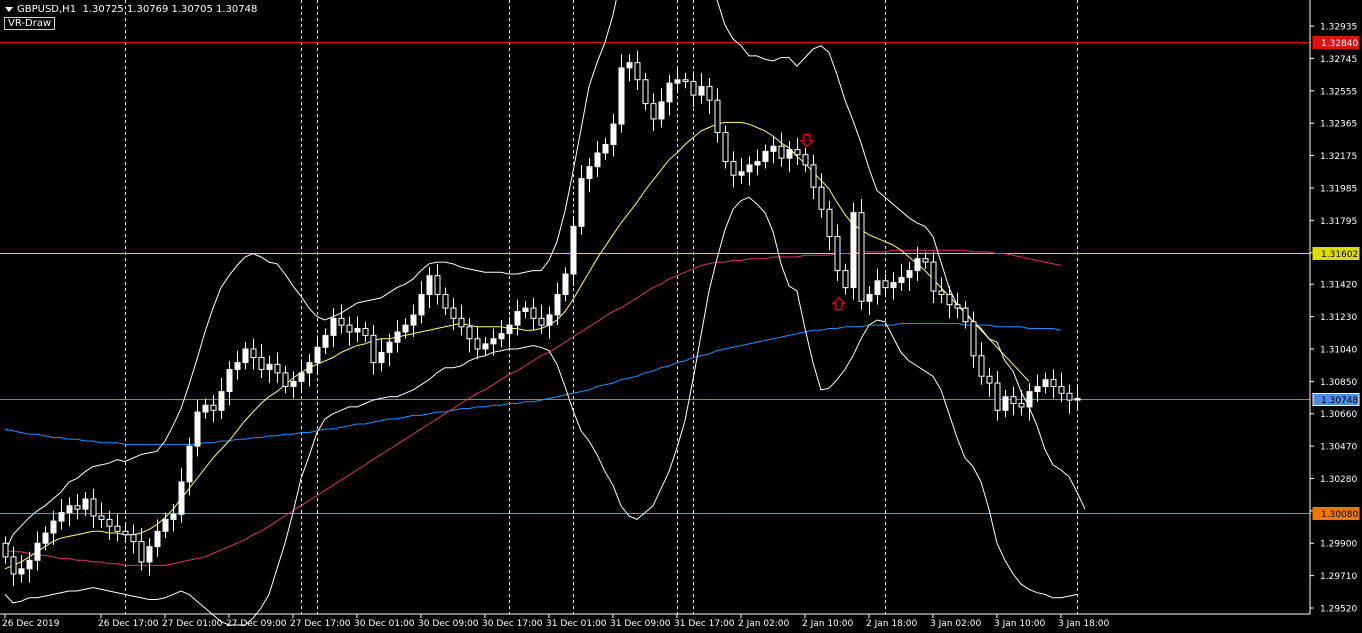 Image resolution: width=1362 pixels, height=633 pixels. What do you see at coordinates (1338, 222) in the screenshot?
I see `price-tick-label: 1.31795` at bounding box center [1338, 222].